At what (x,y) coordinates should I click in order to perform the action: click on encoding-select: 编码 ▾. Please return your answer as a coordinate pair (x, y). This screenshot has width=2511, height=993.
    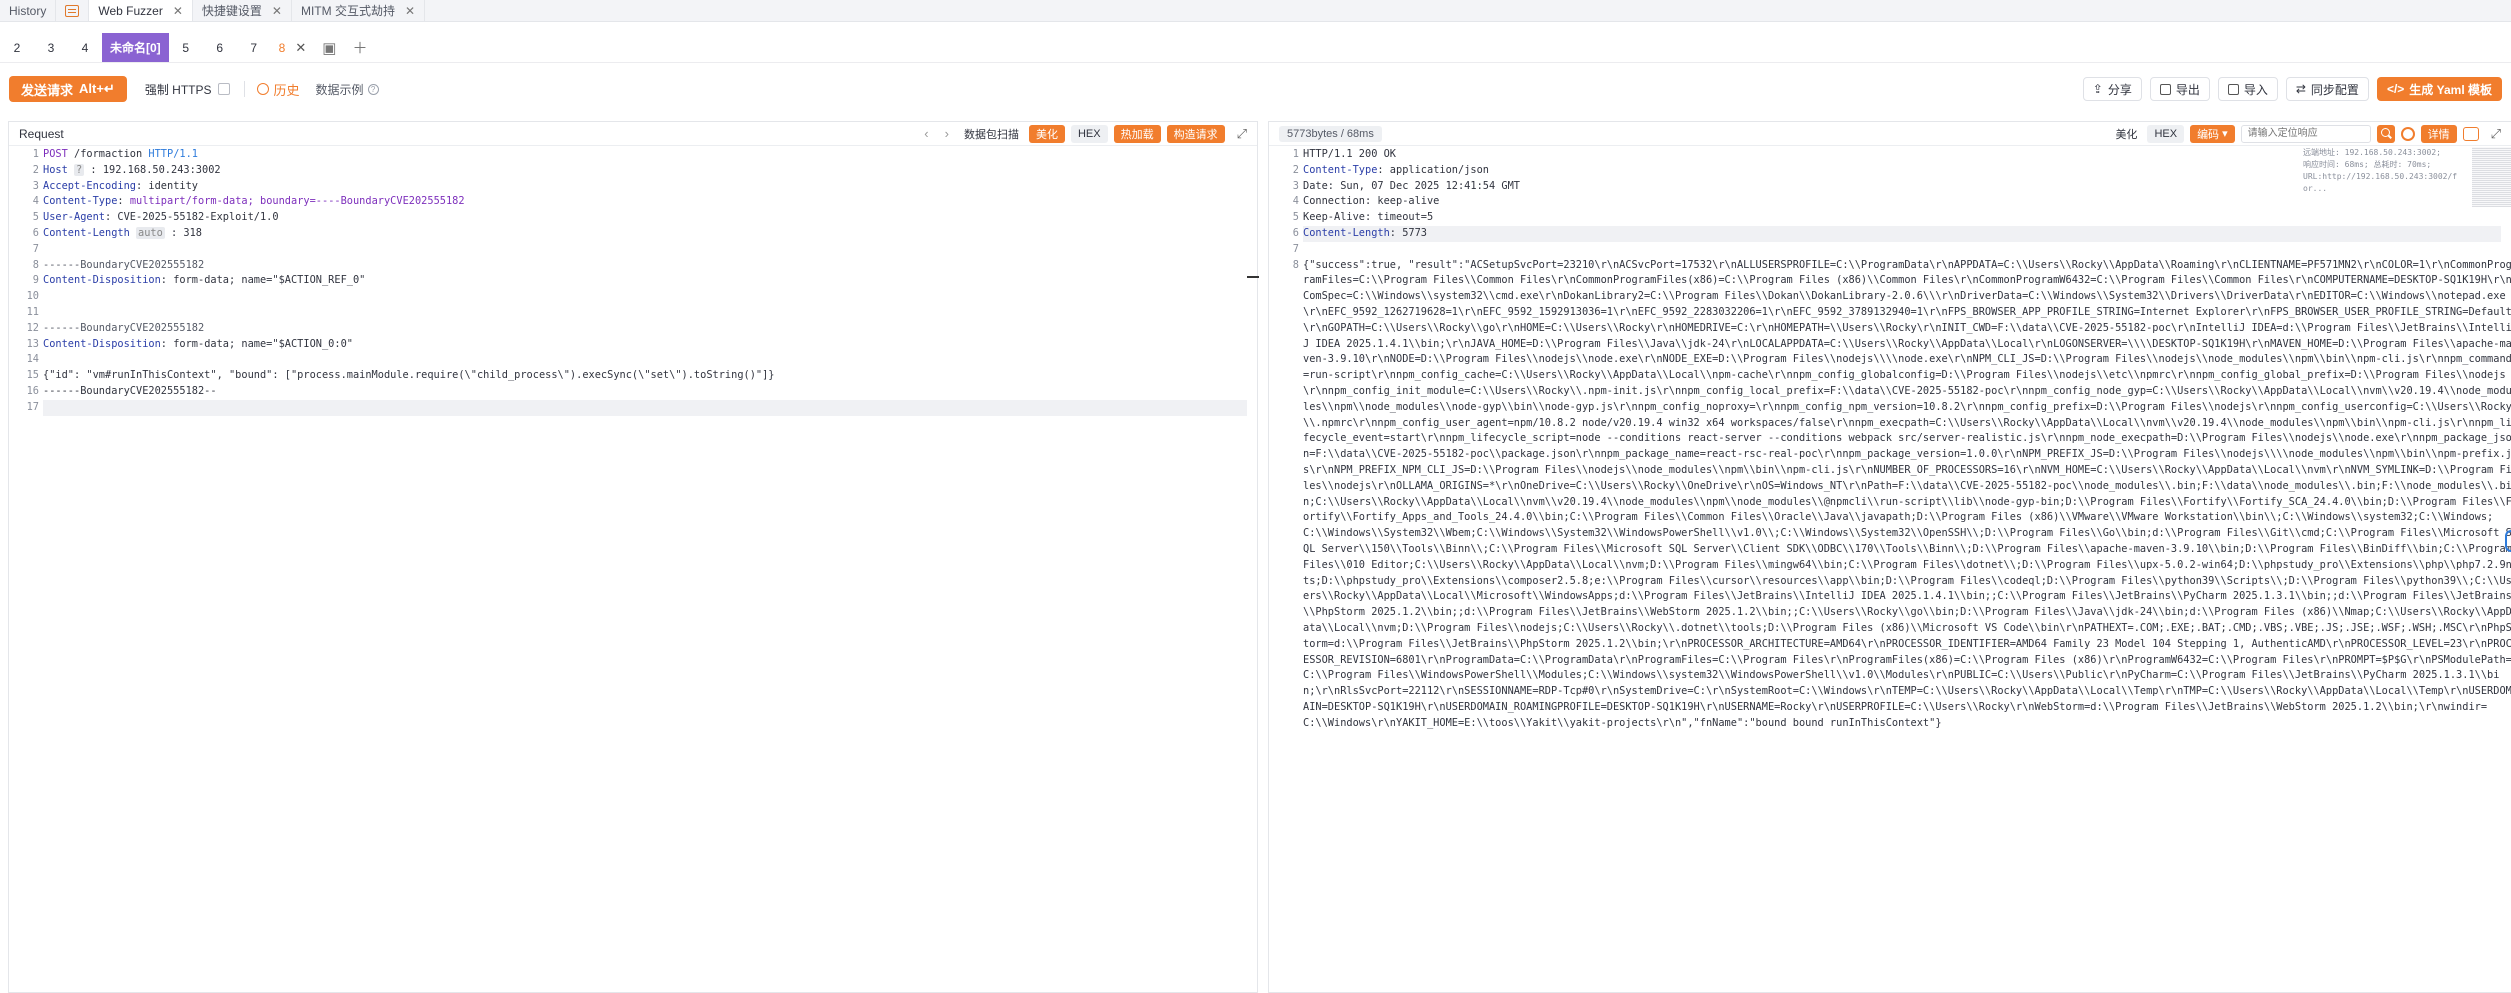
    Looking at the image, I should click on (2212, 133).